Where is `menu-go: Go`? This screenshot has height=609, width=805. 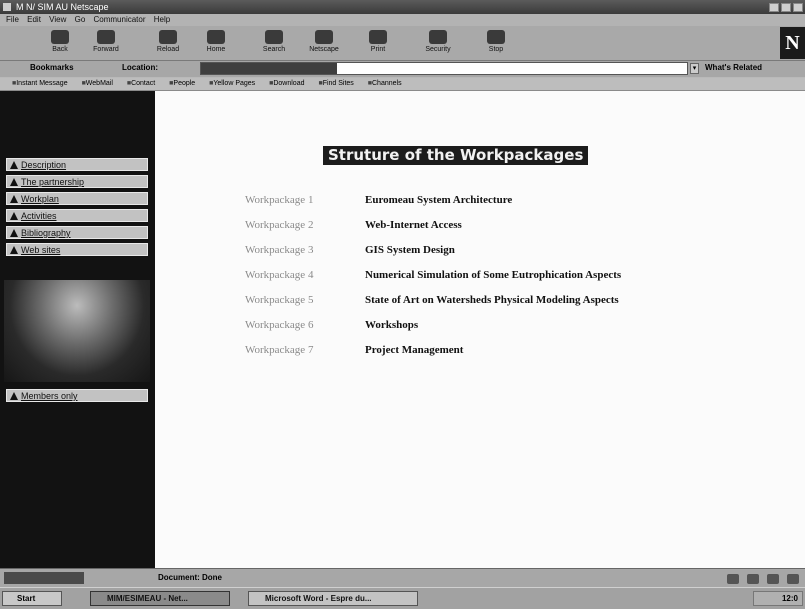 menu-go: Go is located at coordinates (80, 20).